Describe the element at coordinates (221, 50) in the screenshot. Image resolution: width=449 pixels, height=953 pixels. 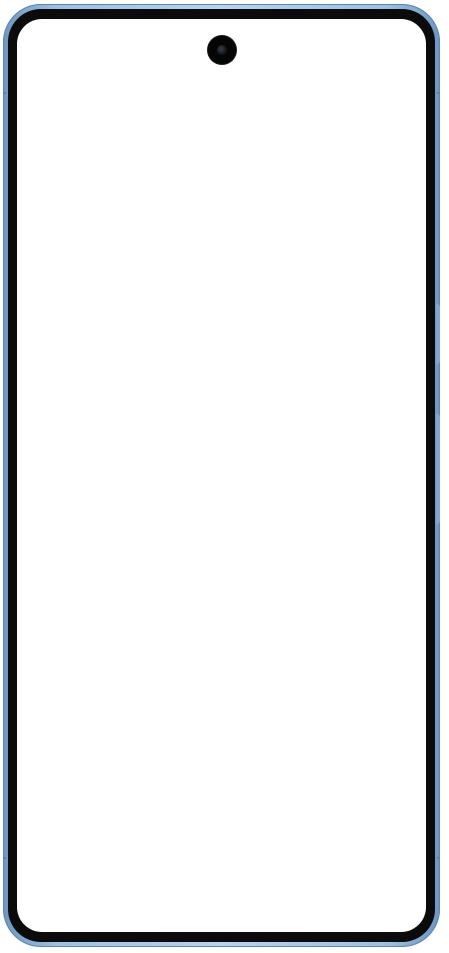
I see `front-camera-icon` at that location.